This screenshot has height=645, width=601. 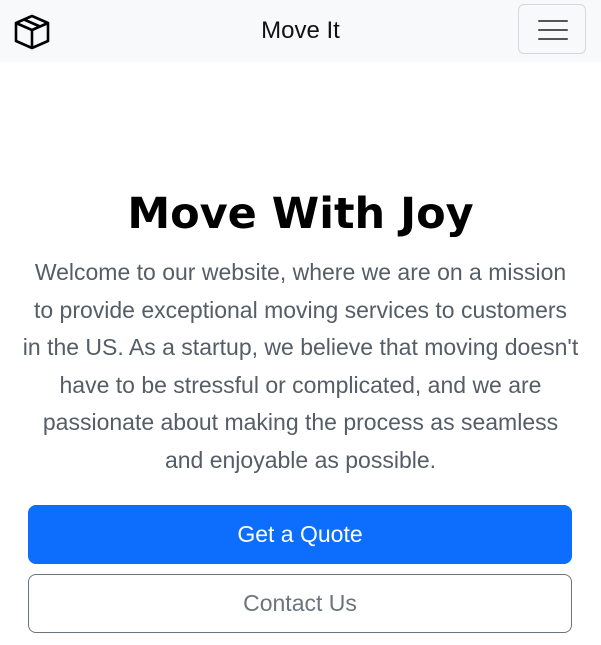 I want to click on get-quote-button: Get a Quote, so click(x=300, y=534).